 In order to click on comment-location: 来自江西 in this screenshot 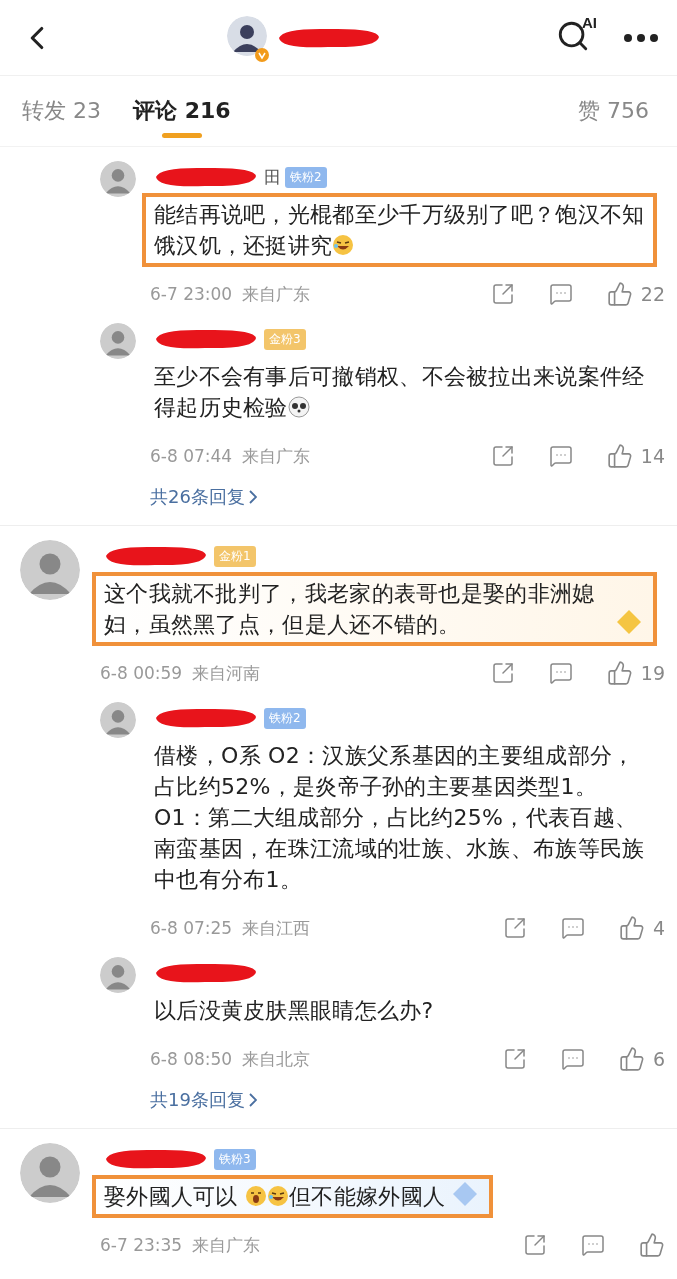, I will do `click(276, 928)`.